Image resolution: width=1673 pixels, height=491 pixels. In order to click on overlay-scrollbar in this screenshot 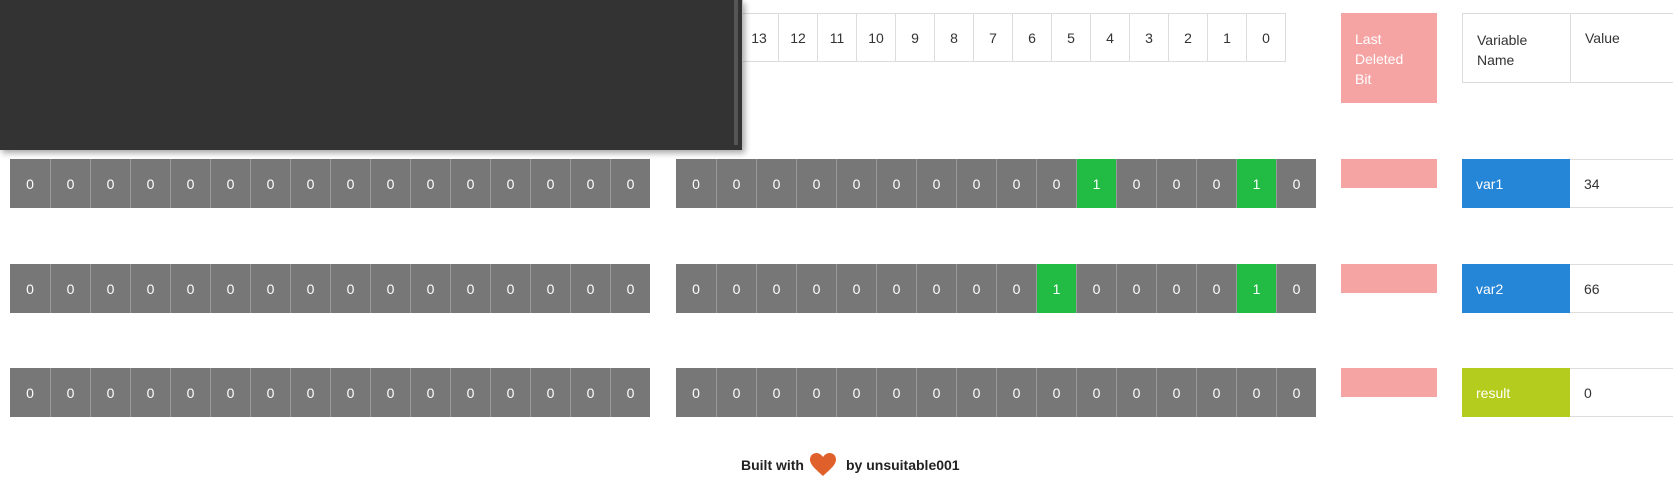, I will do `click(736, 72)`.